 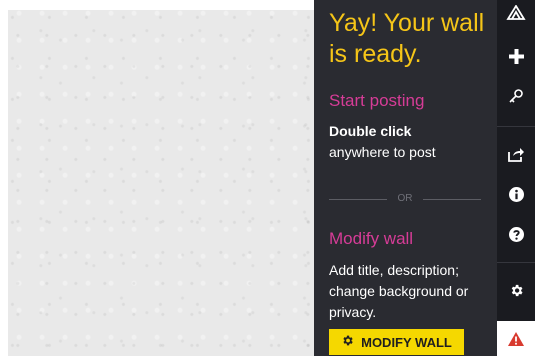 I want to click on right-toolbar, so click(x=516, y=178).